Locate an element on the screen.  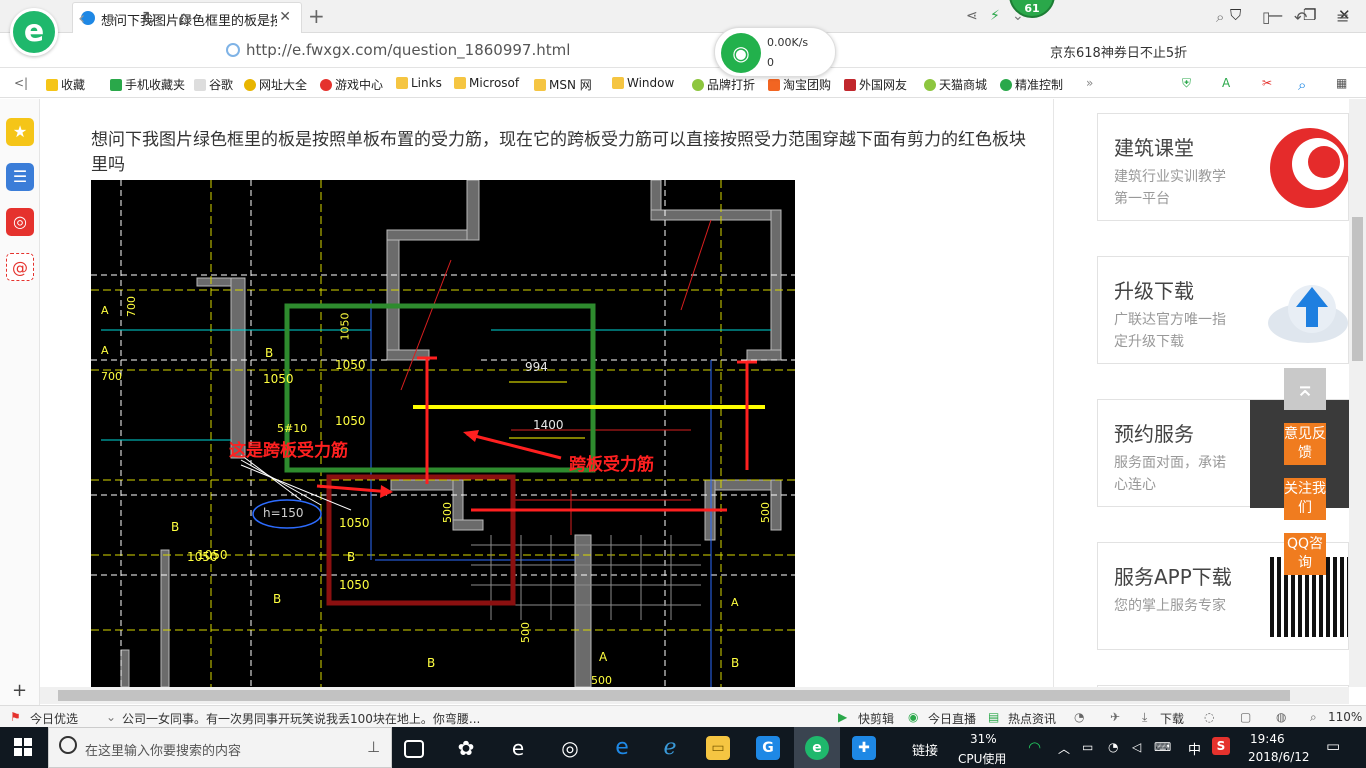
back-icon: ‹ is located at coordinates (81, 18).